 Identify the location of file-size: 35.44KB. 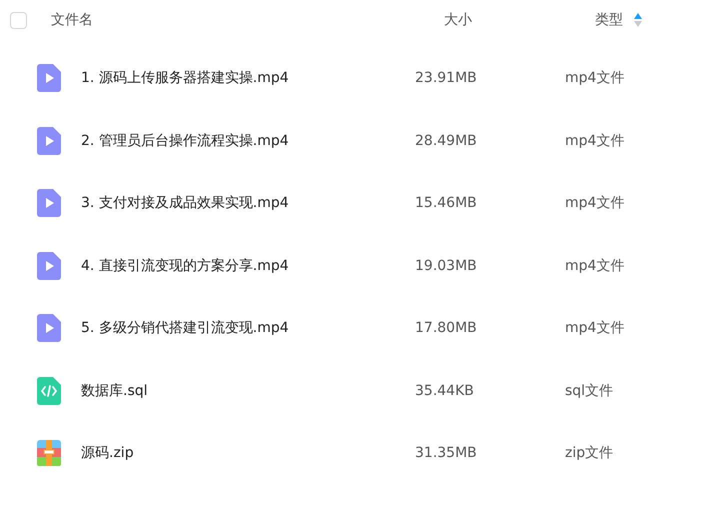
(444, 390).